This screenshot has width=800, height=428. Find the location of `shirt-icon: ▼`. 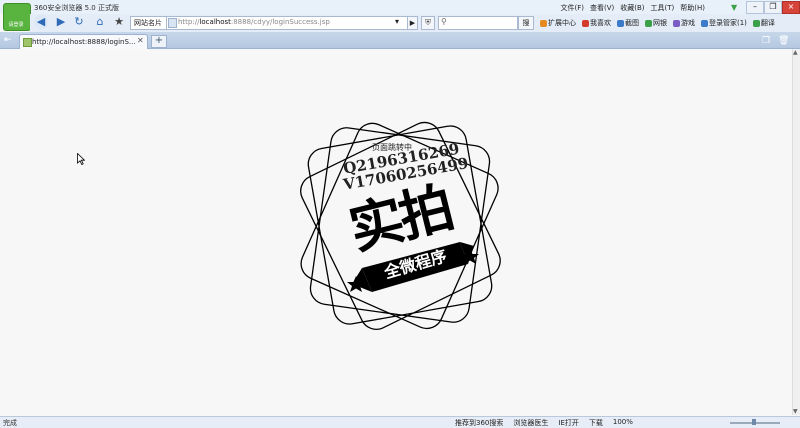

shirt-icon: ▼ is located at coordinates (734, 7).